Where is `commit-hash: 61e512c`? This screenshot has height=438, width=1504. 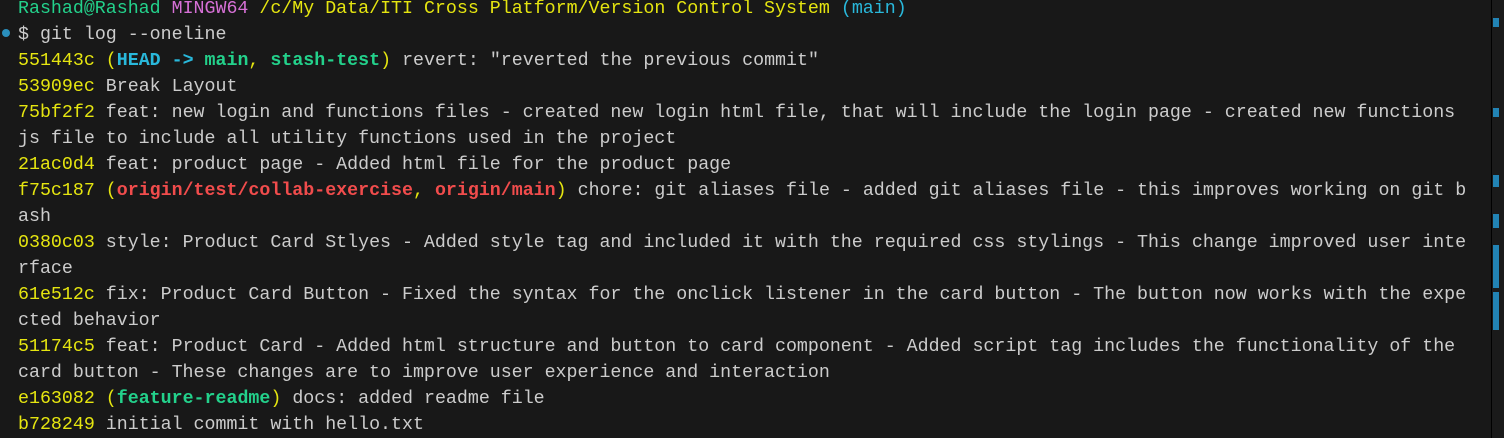
commit-hash: 61e512c is located at coordinates (56, 295).